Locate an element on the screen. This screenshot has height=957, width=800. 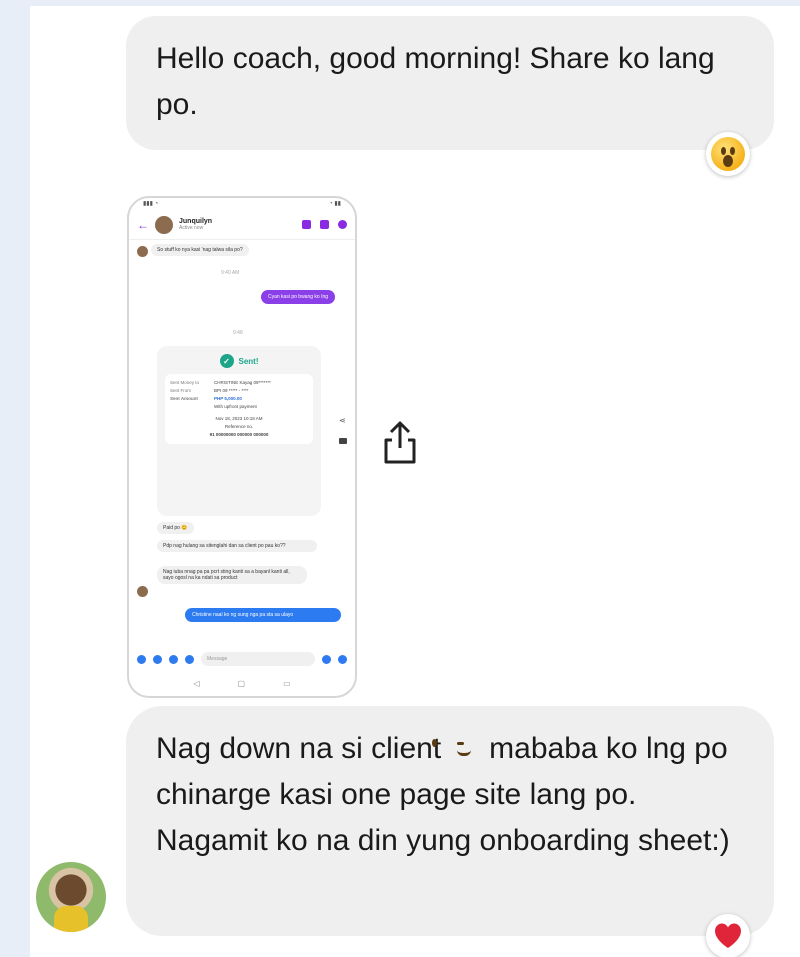
phone-call-icon is located at coordinates (306, 224).